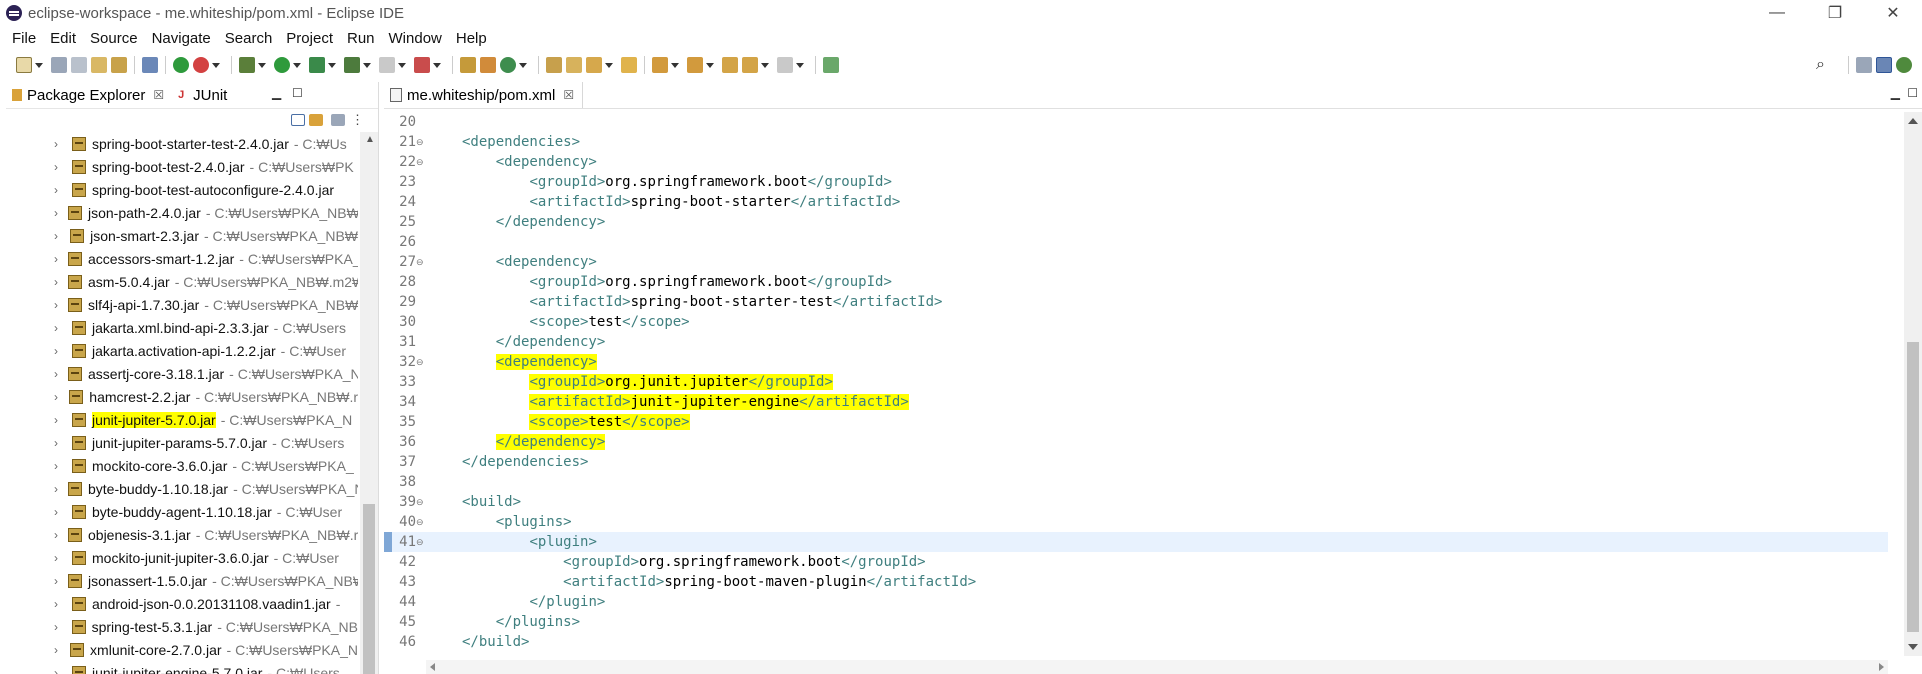  I want to click on forward-dropdown-icon, so click(800, 65).